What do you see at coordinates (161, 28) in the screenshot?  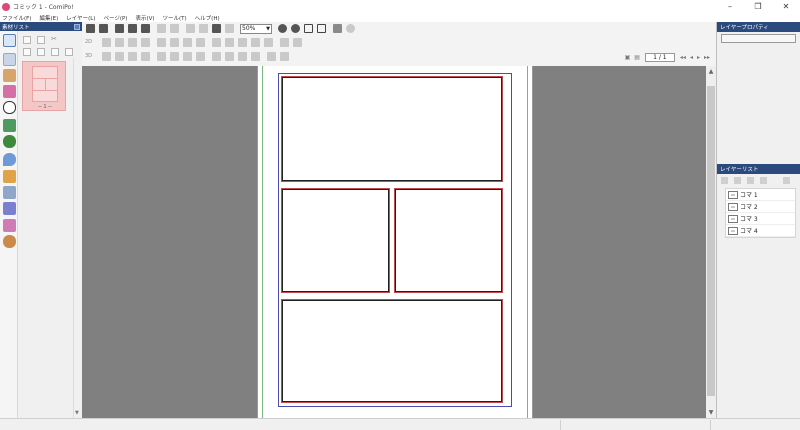 I see `undo-icon` at bounding box center [161, 28].